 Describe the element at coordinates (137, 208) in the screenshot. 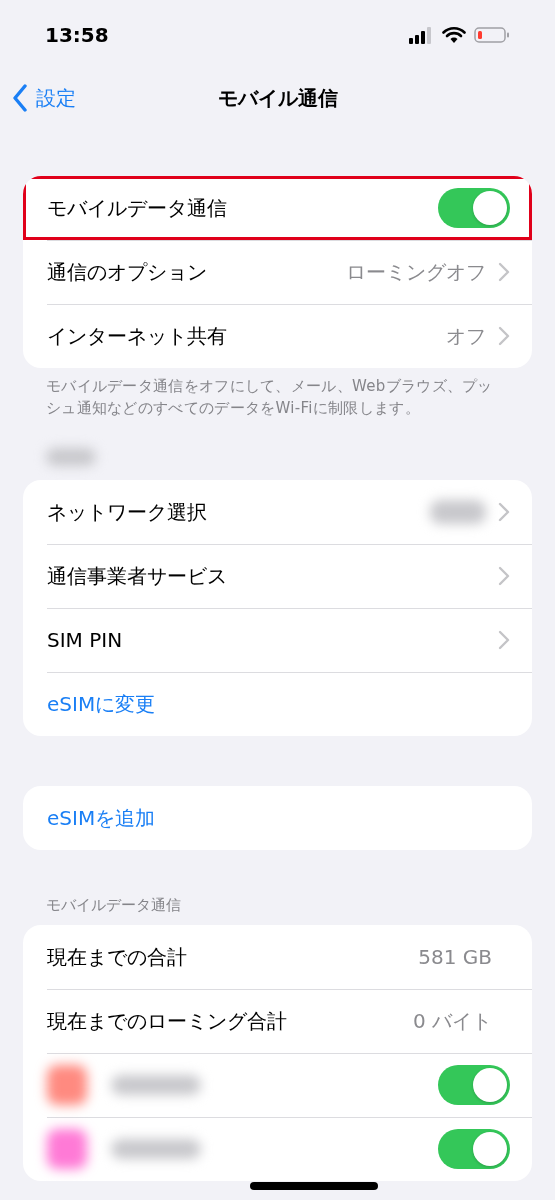

I see `row-label: モバイルデータ通信` at that location.